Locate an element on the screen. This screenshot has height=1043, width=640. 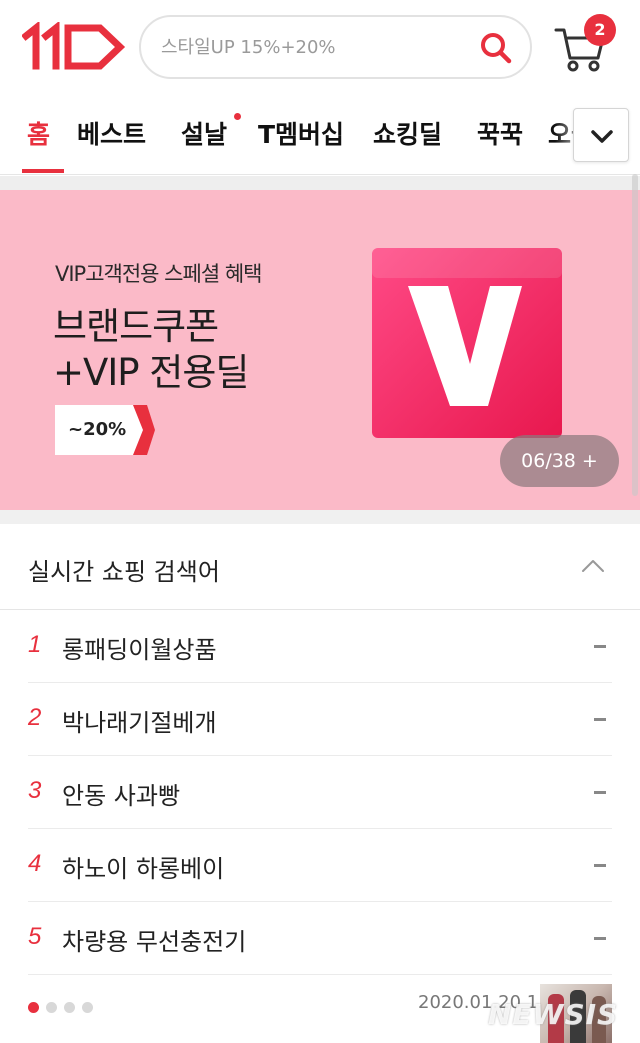
nav-expand-button is located at coordinates (601, 135).